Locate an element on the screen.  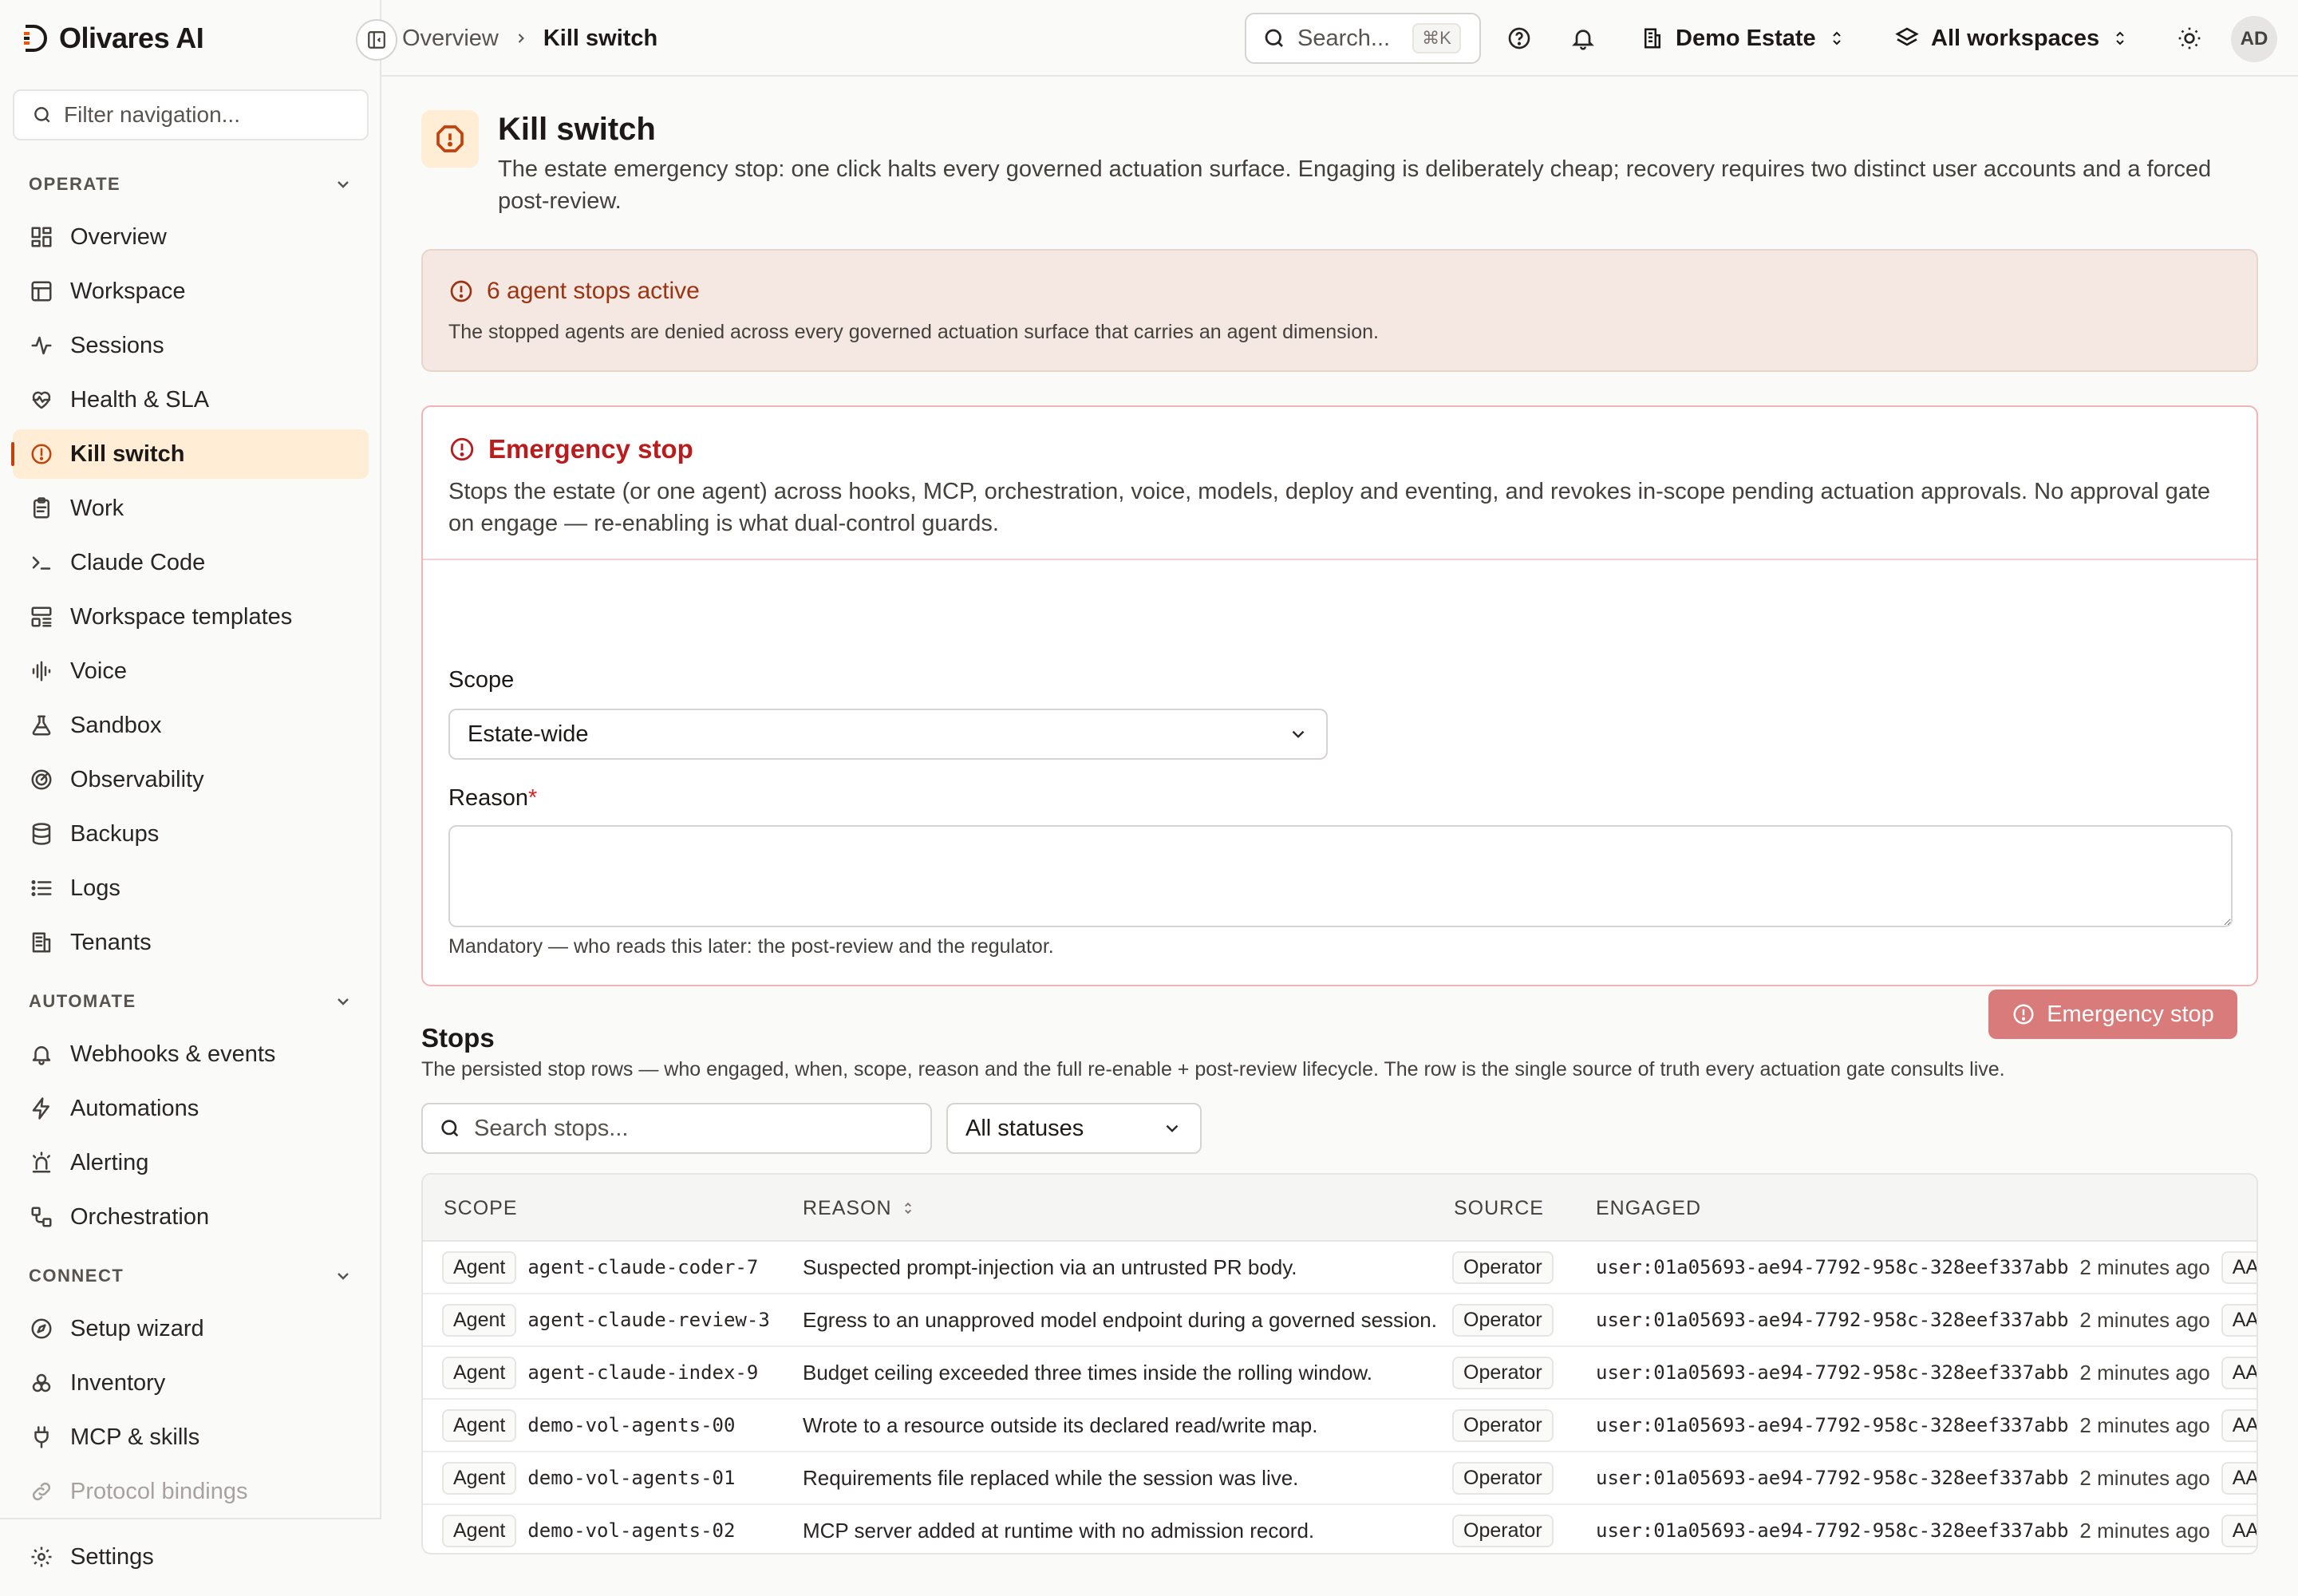
clipboard-icon is located at coordinates (41, 509).